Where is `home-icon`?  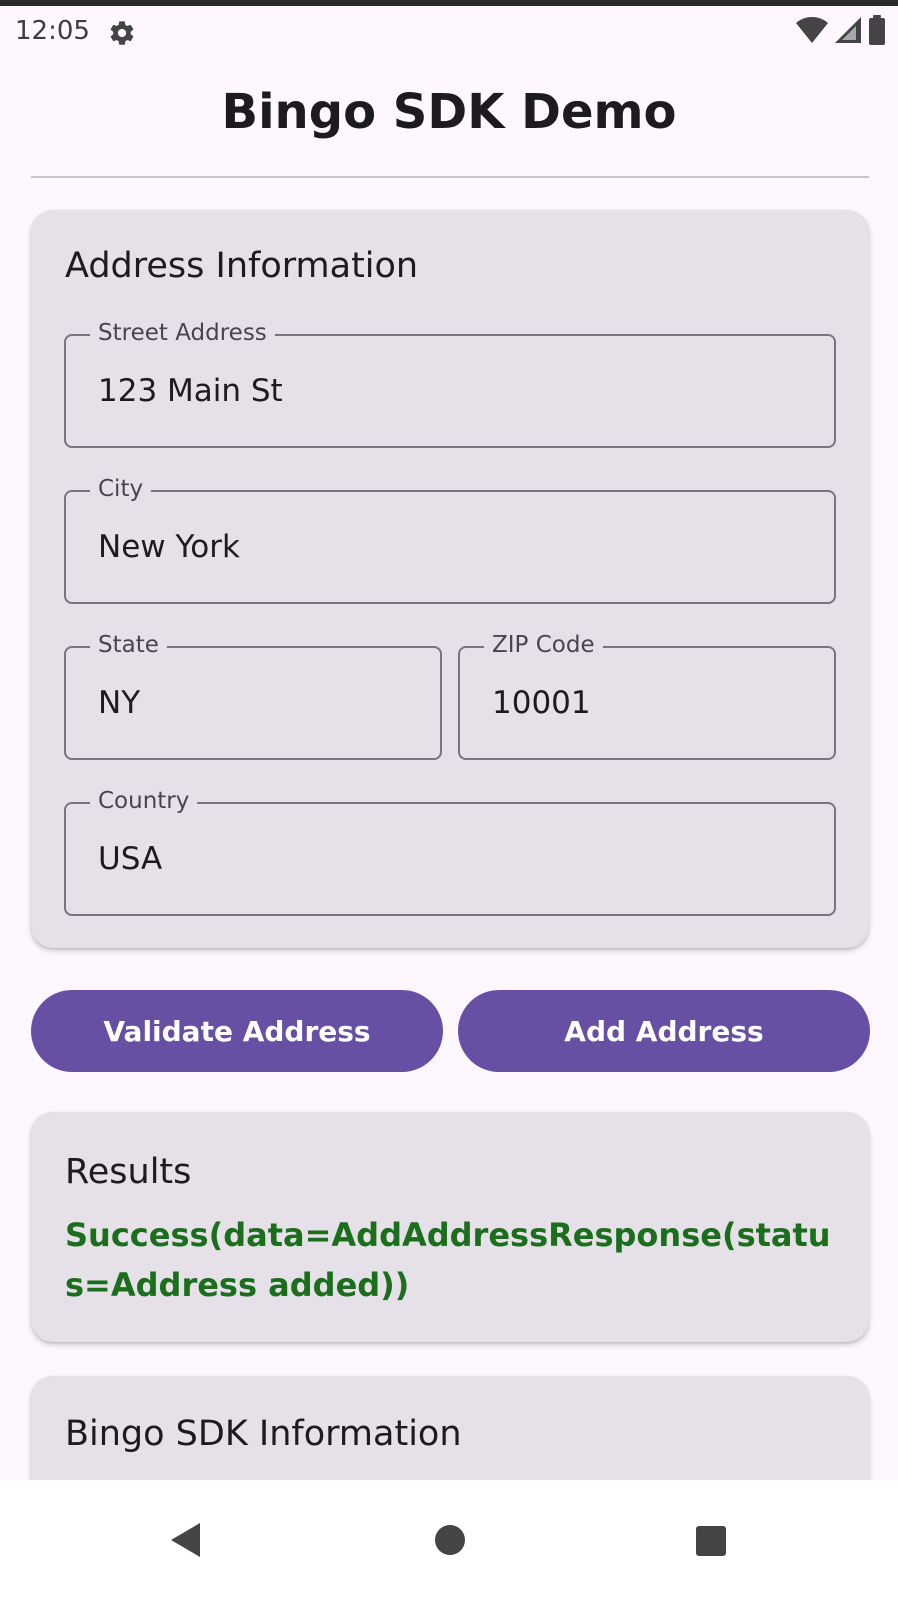
home-icon is located at coordinates (450, 1542).